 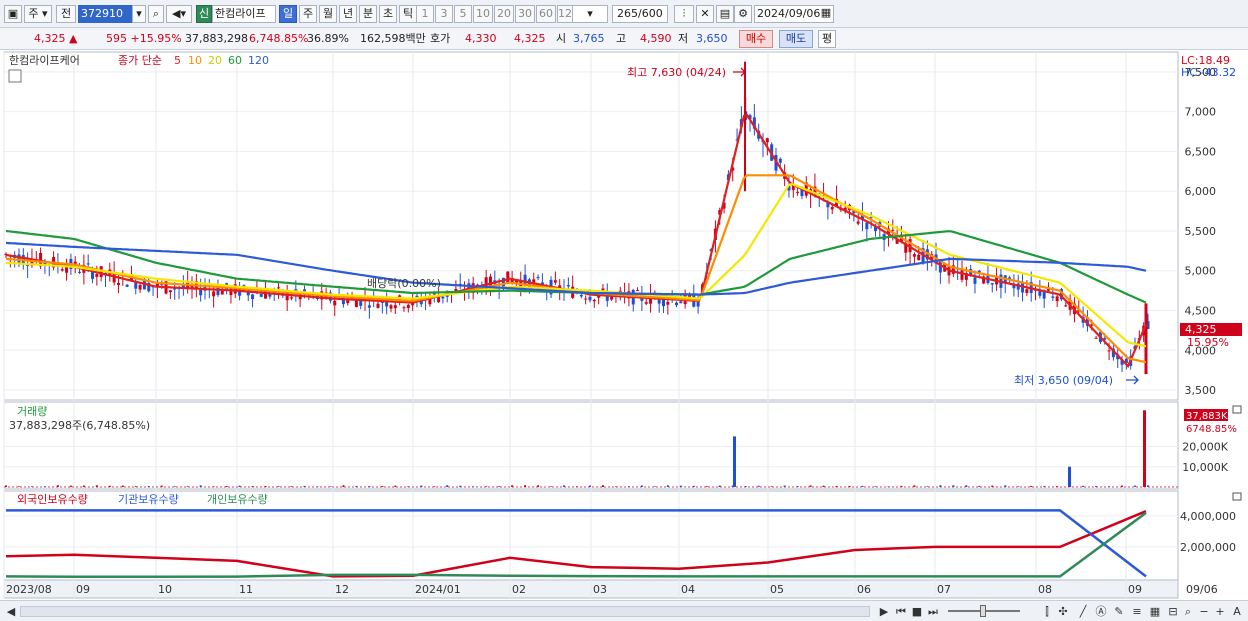 I want to click on save-icon: ▤, so click(x=725, y=14).